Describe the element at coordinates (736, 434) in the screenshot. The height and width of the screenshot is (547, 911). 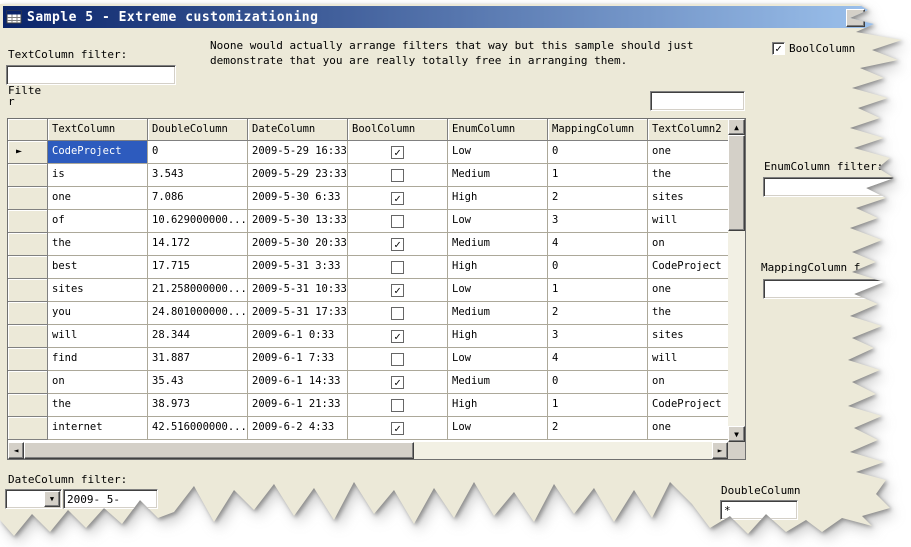
I see `scroll-down-icon: ▼` at that location.